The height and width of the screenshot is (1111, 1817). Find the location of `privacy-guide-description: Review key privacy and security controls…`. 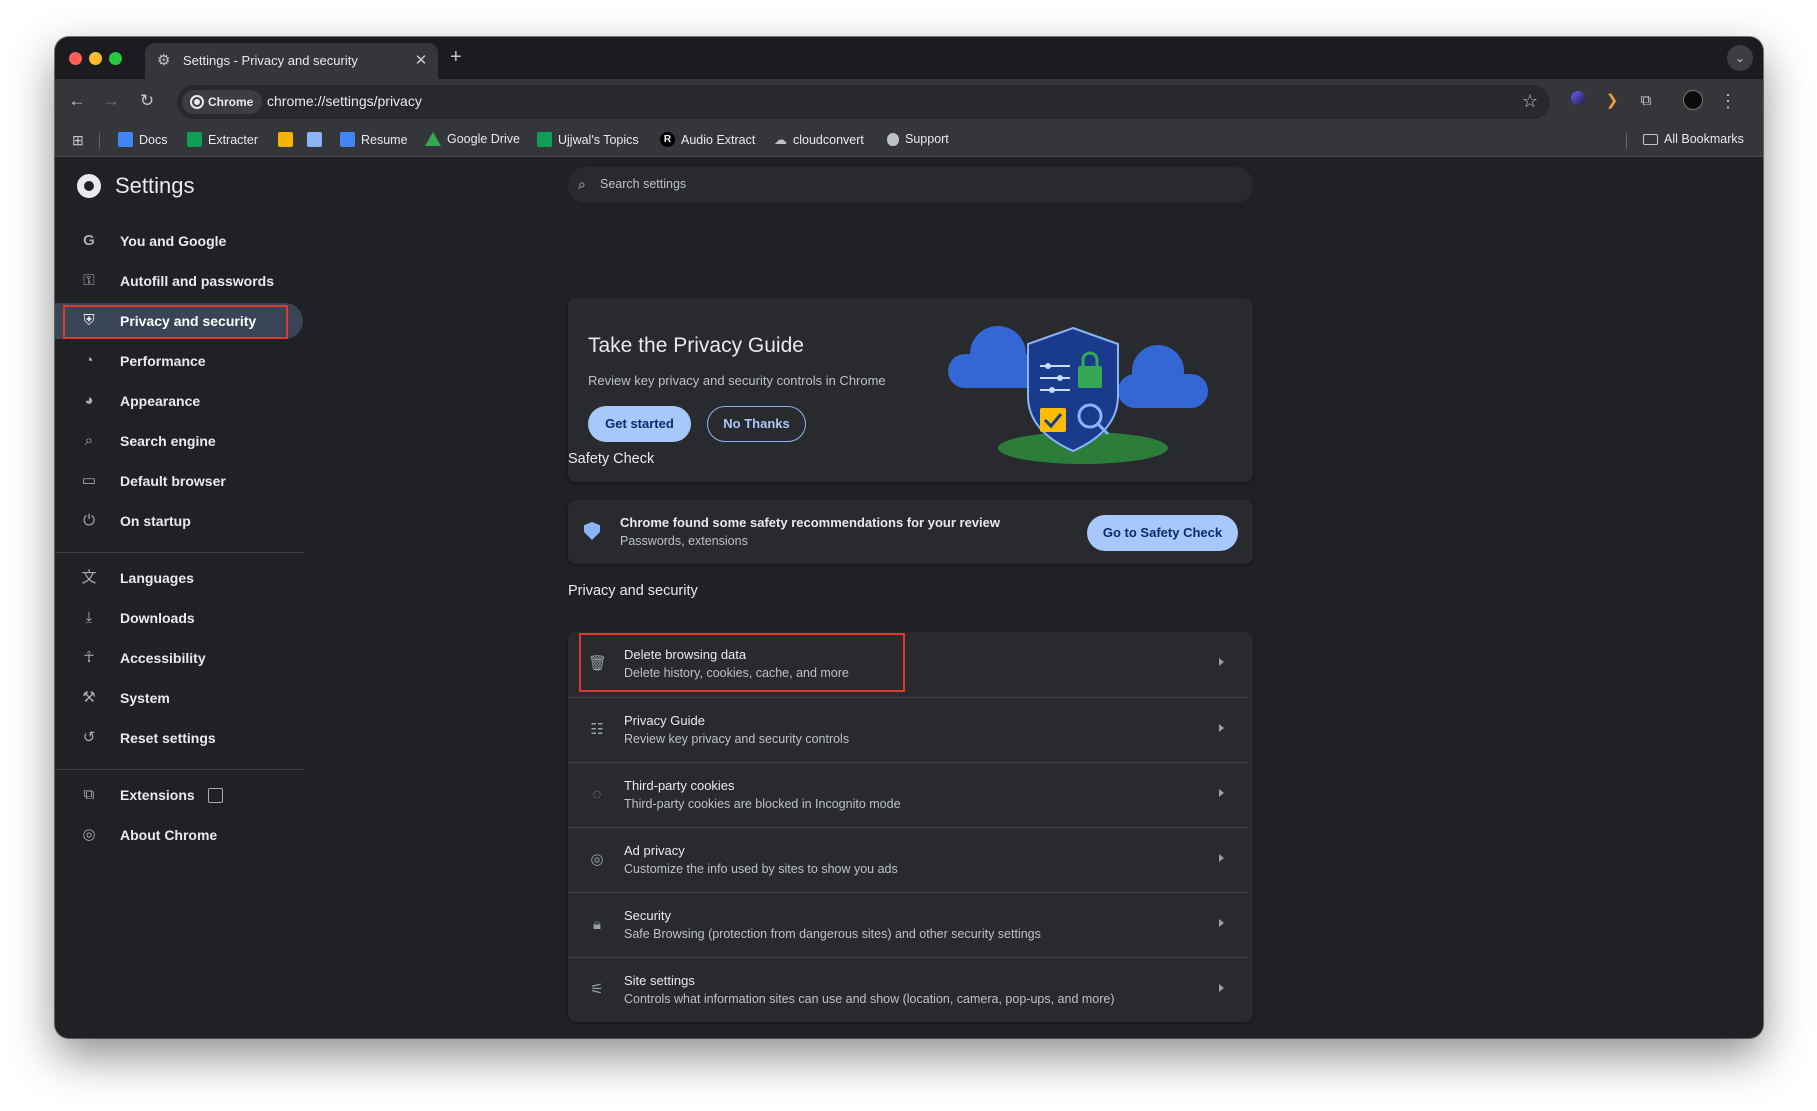

privacy-guide-description: Review key privacy and security controls… is located at coordinates (737, 380).